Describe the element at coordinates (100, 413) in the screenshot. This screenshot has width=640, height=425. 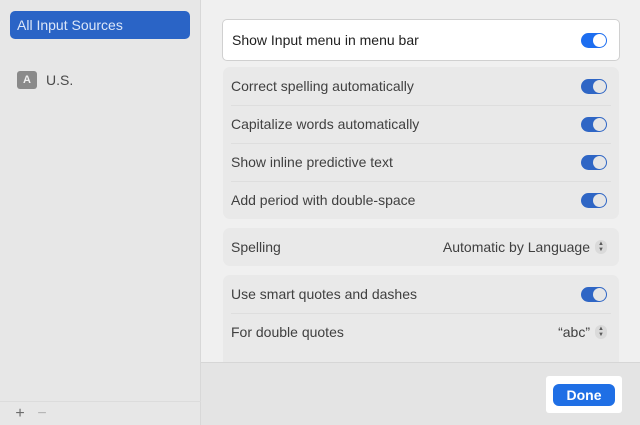
I see `sidebar-footer: + −` at that location.